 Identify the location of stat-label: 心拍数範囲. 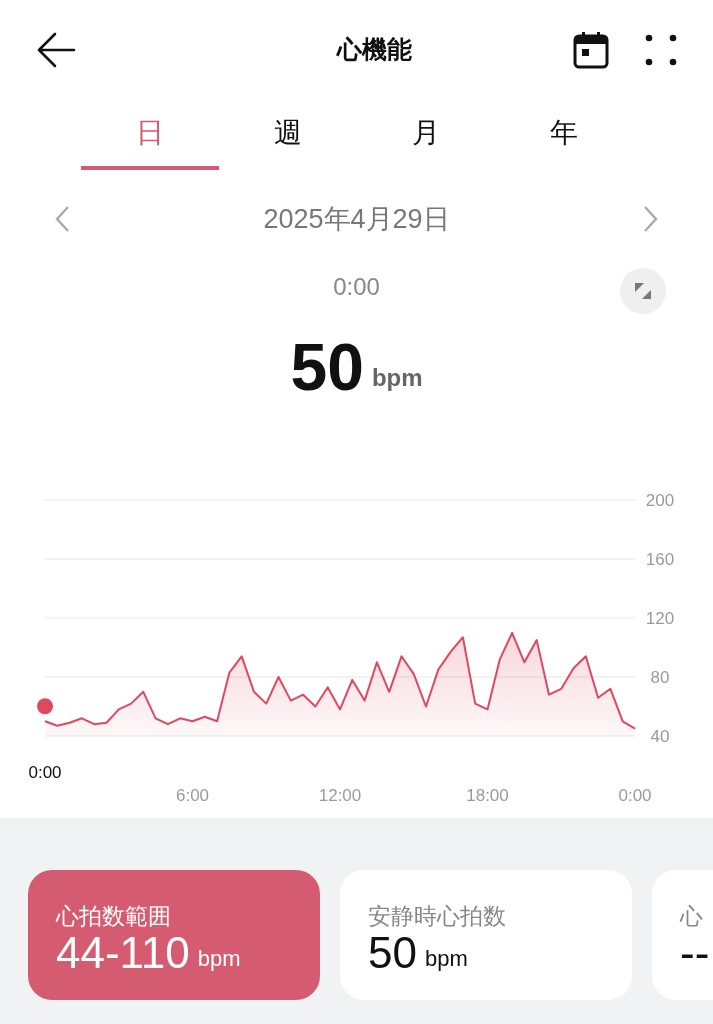
(114, 916).